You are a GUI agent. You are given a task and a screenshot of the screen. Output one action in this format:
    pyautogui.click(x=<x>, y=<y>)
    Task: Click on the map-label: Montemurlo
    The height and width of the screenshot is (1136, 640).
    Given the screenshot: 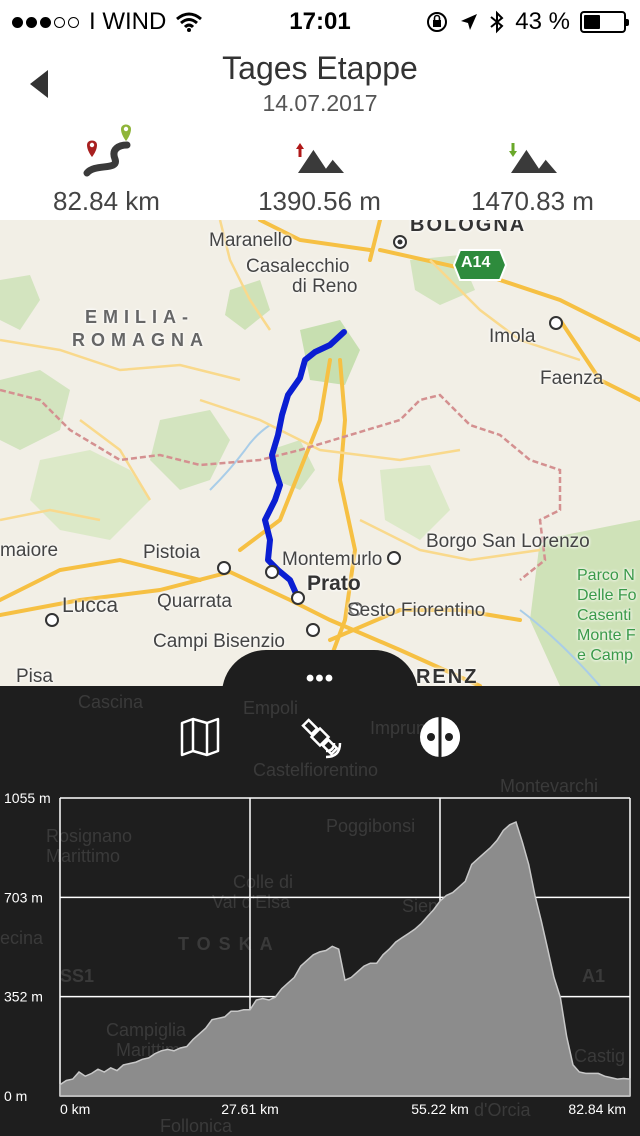 What is the action you would take?
    pyautogui.click(x=332, y=559)
    